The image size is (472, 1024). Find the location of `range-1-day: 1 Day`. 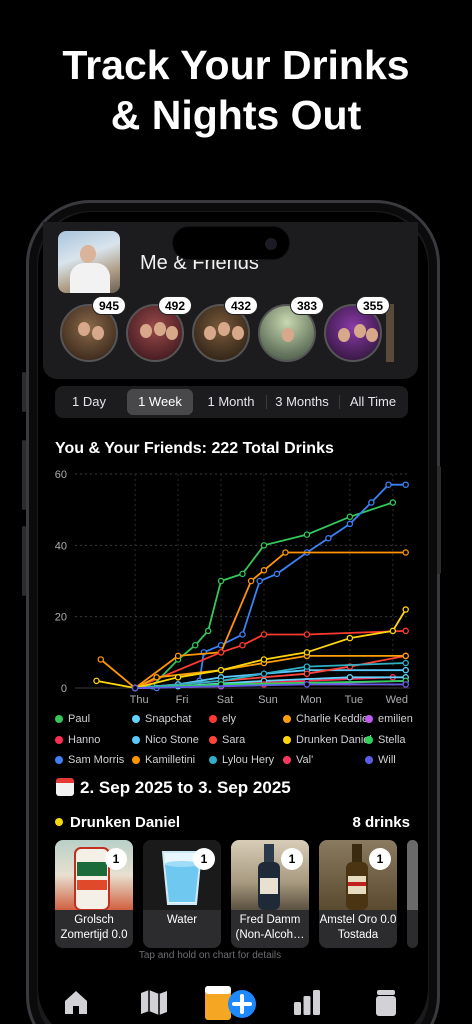

range-1-day: 1 Day is located at coordinates (89, 402).